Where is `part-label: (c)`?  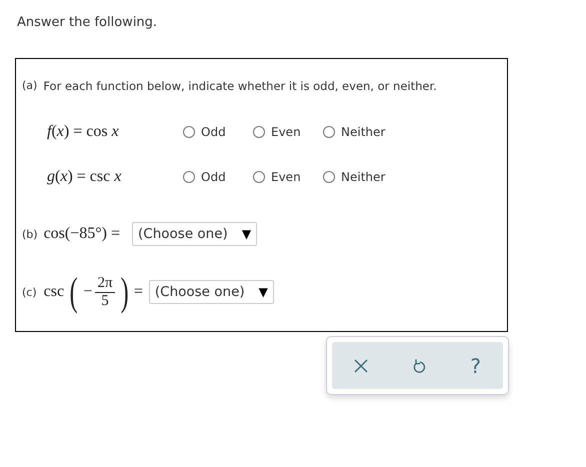
part-label: (c) is located at coordinates (29, 292).